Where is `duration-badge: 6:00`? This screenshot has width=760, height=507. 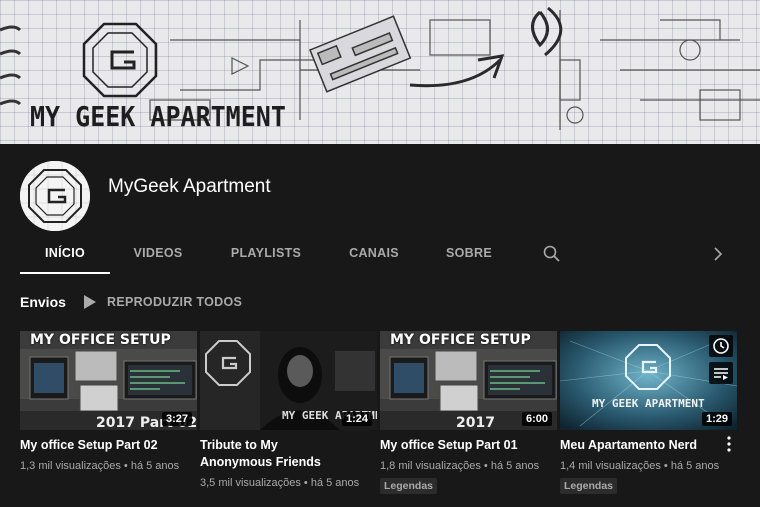
duration-badge: 6:00 is located at coordinates (536, 419).